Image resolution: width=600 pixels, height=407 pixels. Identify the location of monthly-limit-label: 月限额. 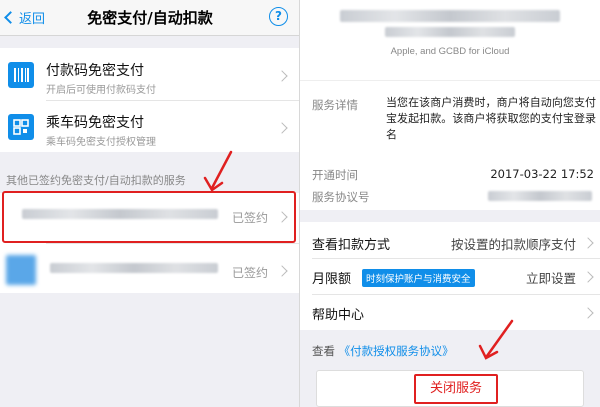
(332, 279).